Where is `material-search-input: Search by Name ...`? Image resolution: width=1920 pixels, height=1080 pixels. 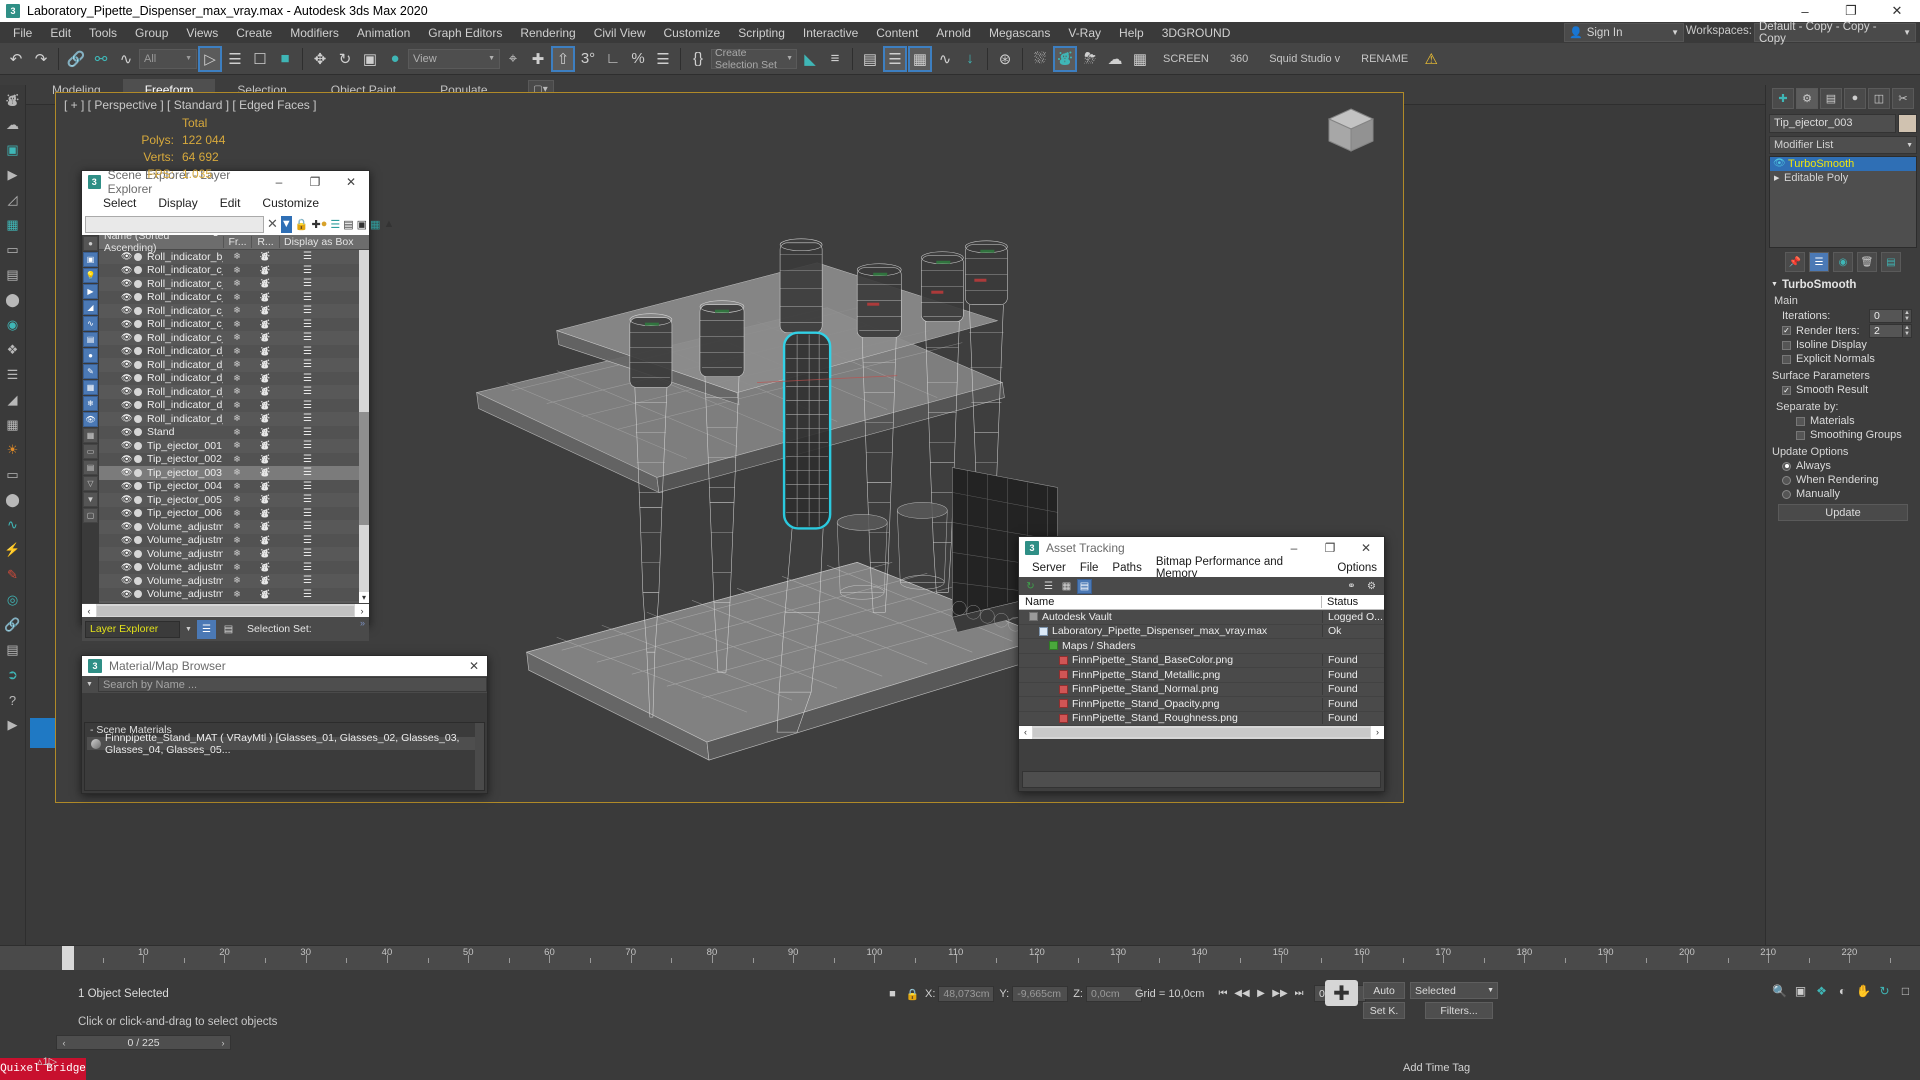 material-search-input: Search by Name ... is located at coordinates (292, 684).